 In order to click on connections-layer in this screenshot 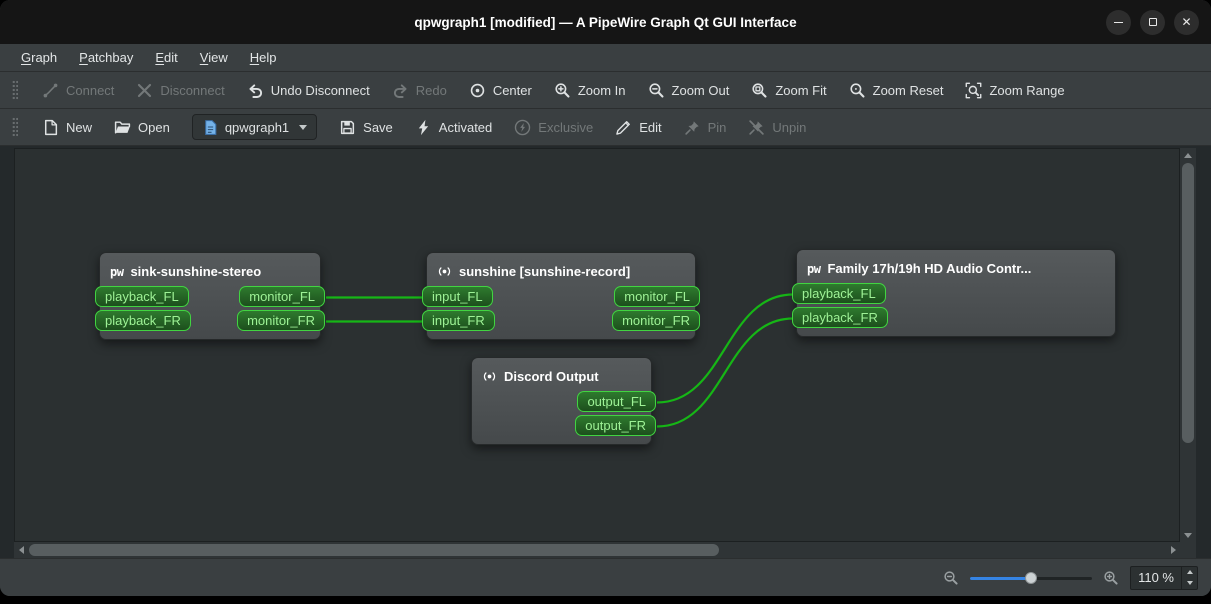, I will do `click(559, 360)`.